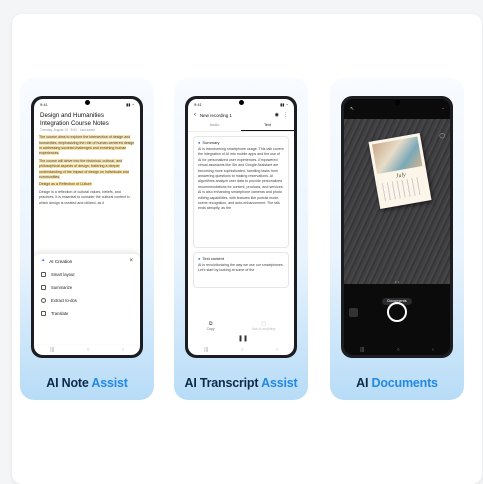 This screenshot has height=484, width=483. Describe the element at coordinates (214, 125) in the screenshot. I see `tab-audio: Audio` at that location.